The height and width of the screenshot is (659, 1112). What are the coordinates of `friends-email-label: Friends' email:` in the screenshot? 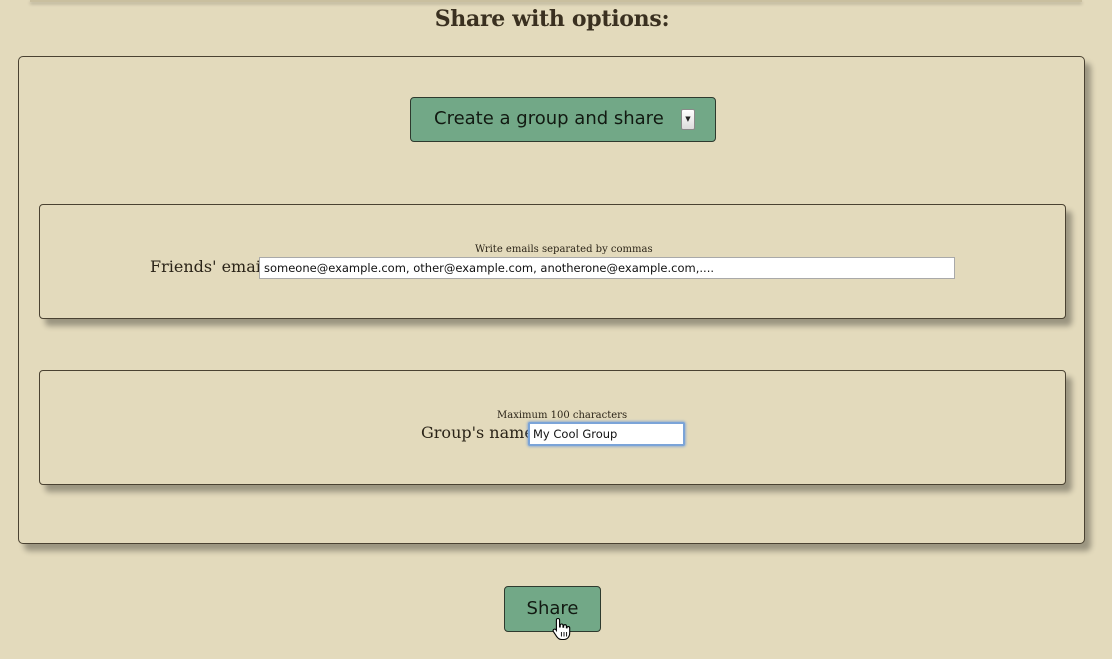 It's located at (211, 266).